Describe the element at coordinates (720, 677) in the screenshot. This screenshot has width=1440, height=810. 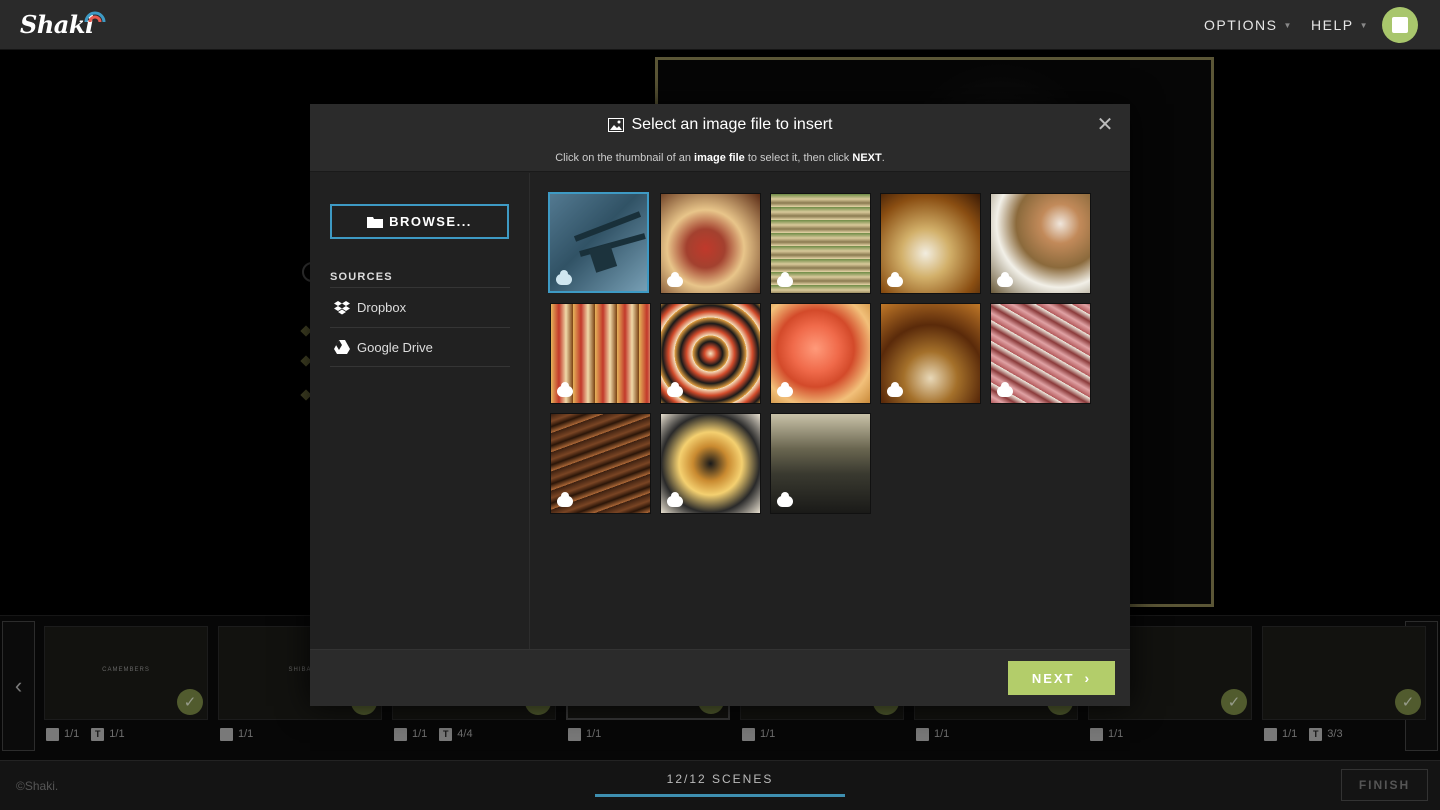
I see `dialog-footer: NEXT ›` at that location.